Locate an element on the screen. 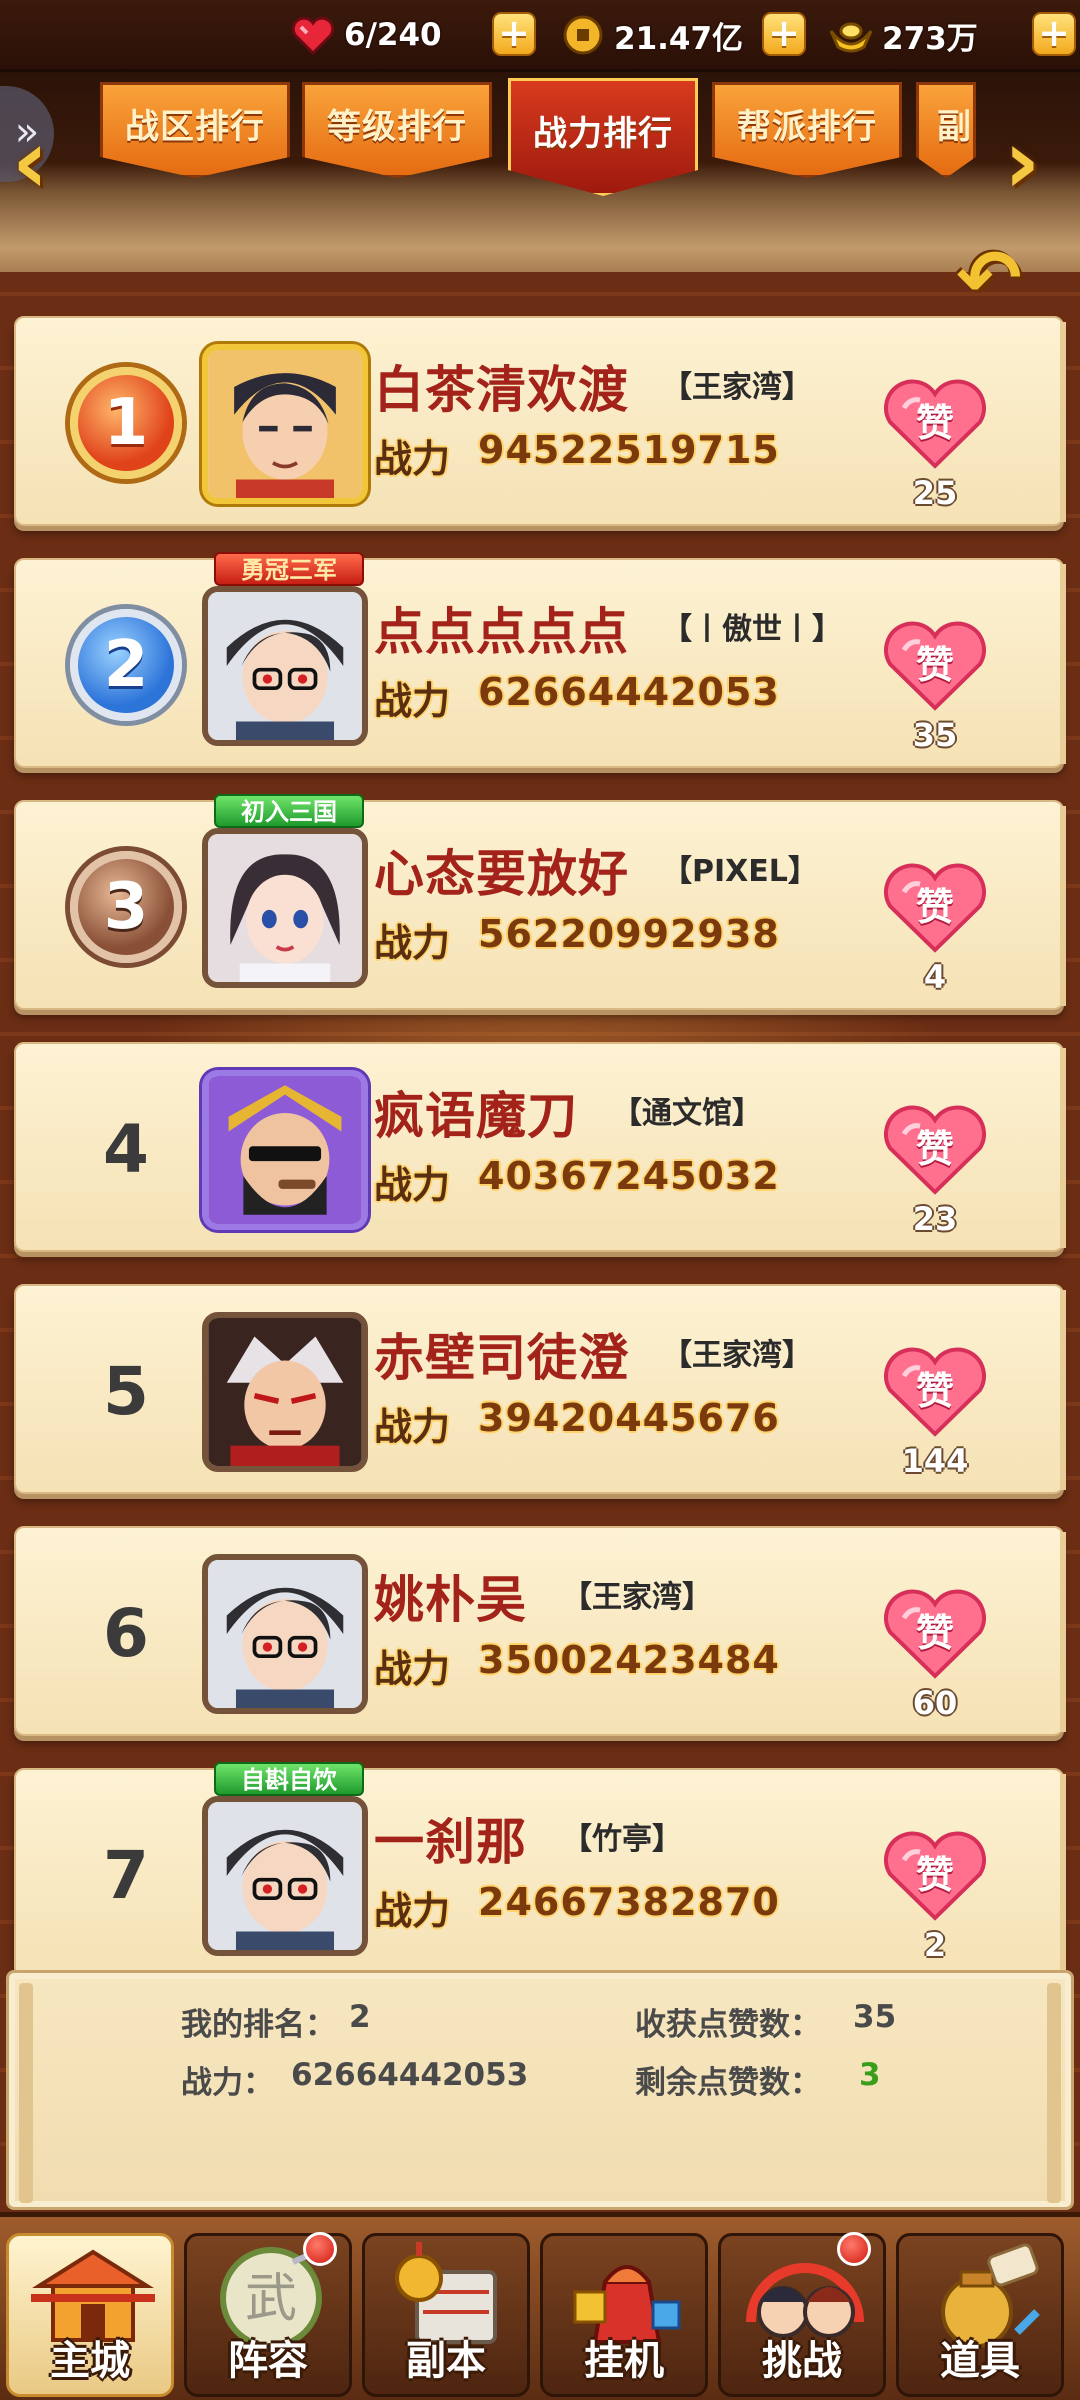 Image resolution: width=1080 pixels, height=2400 pixels. remaining-likes-value: 3 is located at coordinates (870, 2075).